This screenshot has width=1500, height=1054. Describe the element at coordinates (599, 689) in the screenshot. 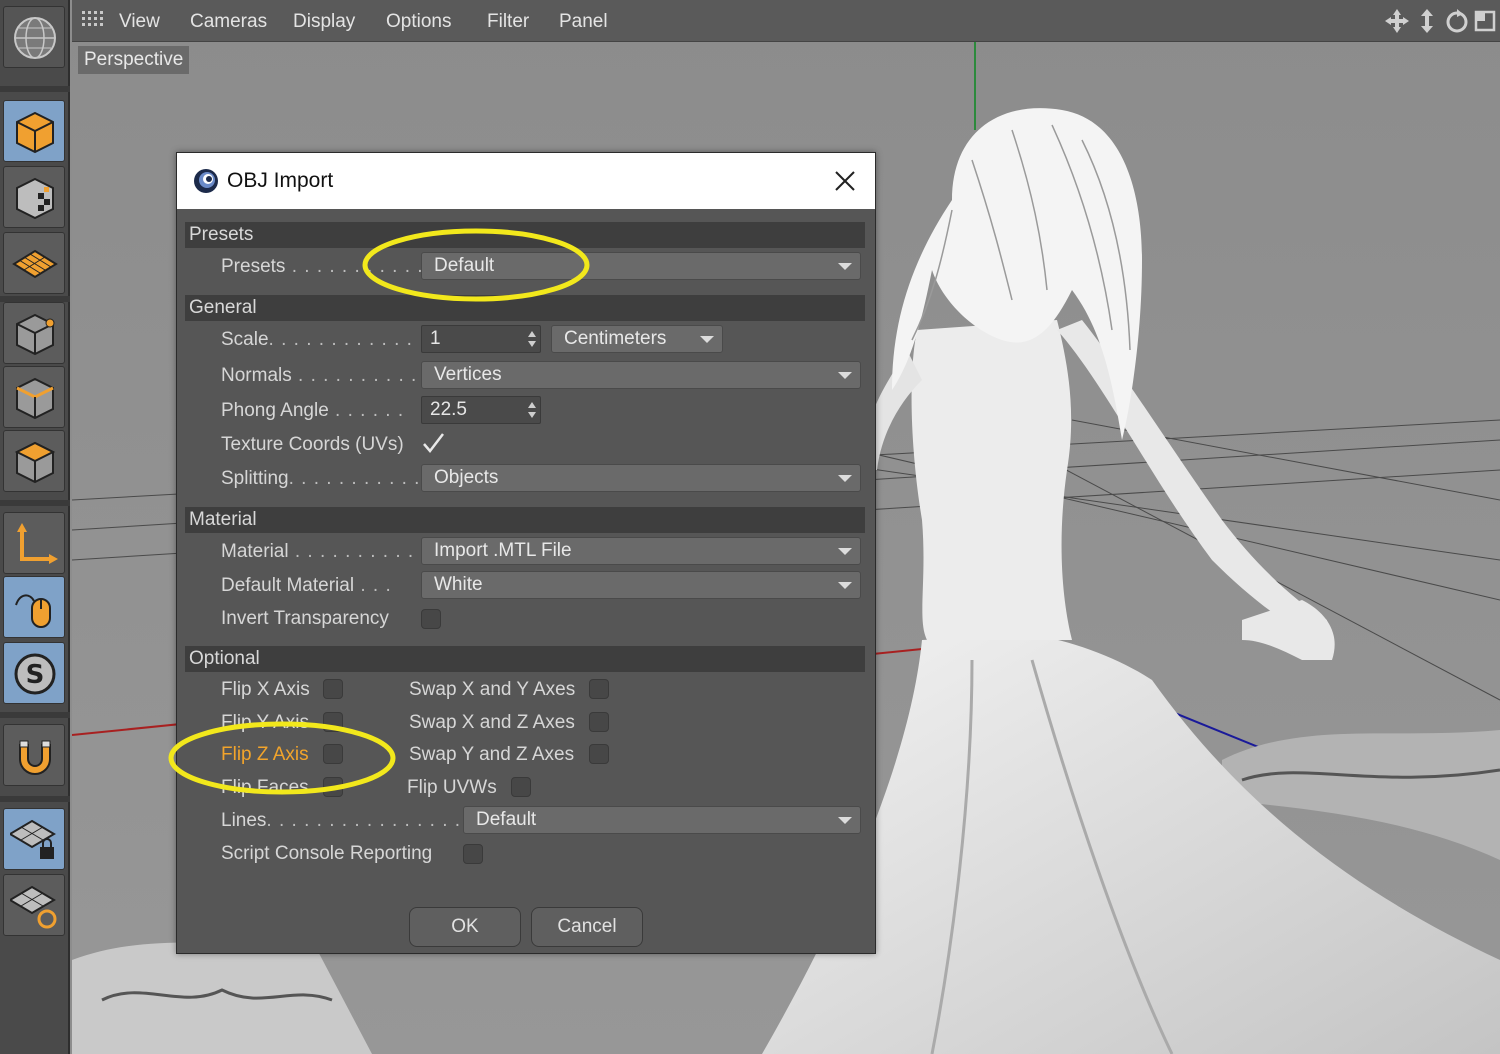

I see `swap-xy-checkbox` at that location.